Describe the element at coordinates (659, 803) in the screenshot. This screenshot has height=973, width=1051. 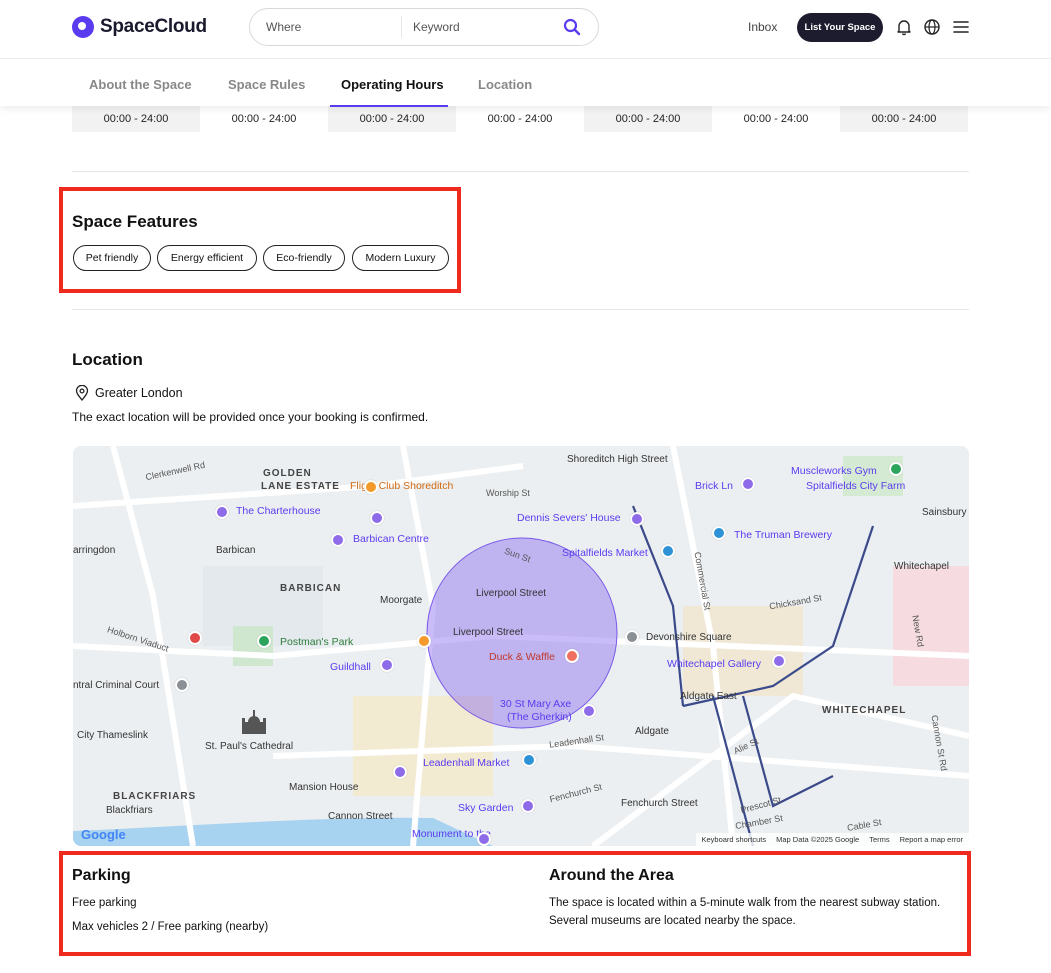
I see `map-label: Fenchurch Street` at that location.